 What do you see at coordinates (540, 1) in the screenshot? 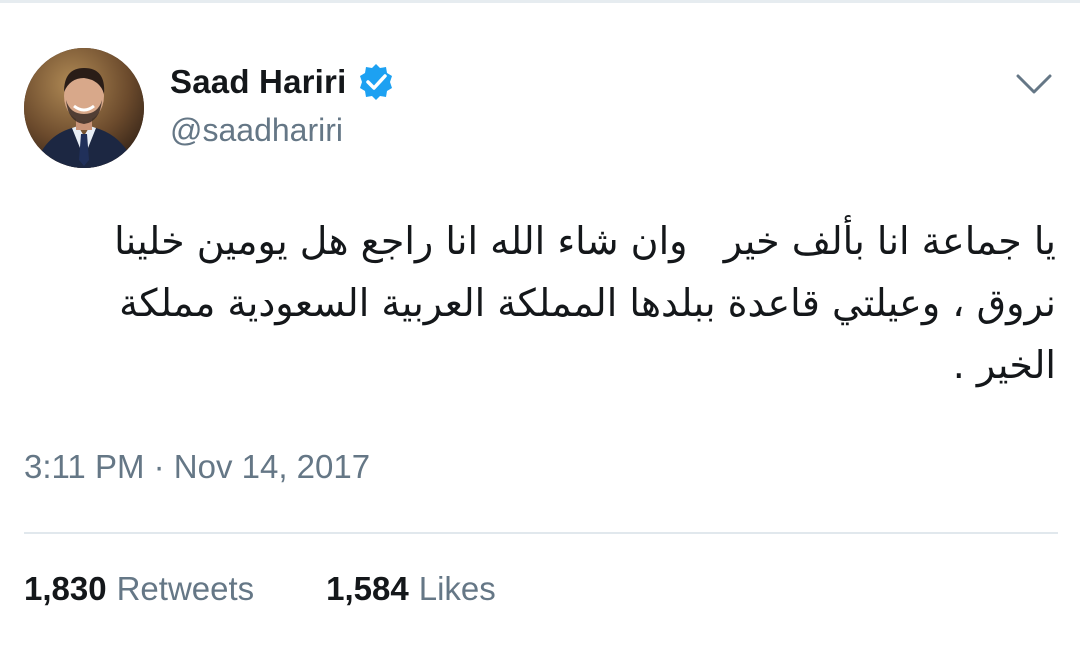
I see `top-border` at bounding box center [540, 1].